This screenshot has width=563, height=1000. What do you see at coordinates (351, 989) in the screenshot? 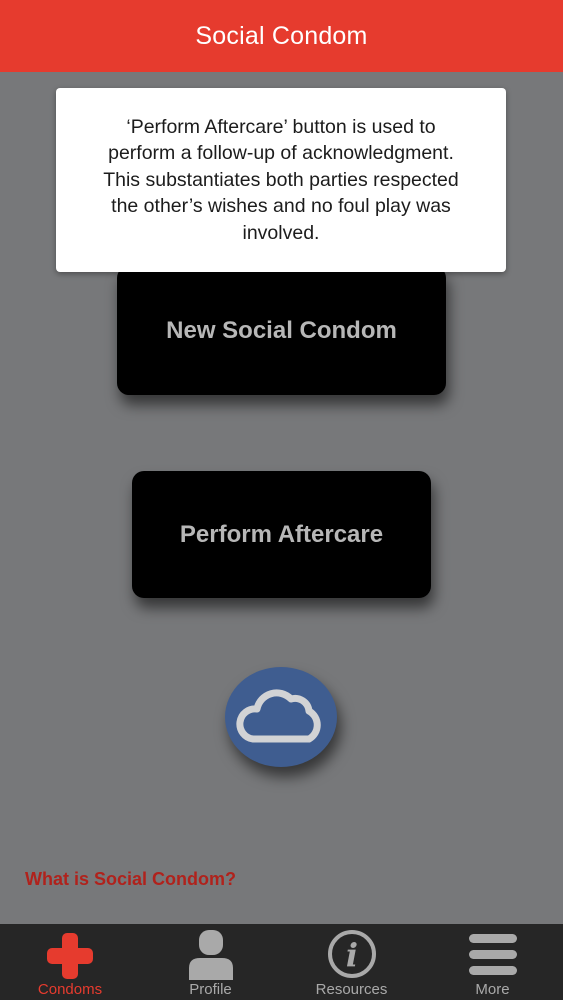
I see `tab-label: Resources` at bounding box center [351, 989].